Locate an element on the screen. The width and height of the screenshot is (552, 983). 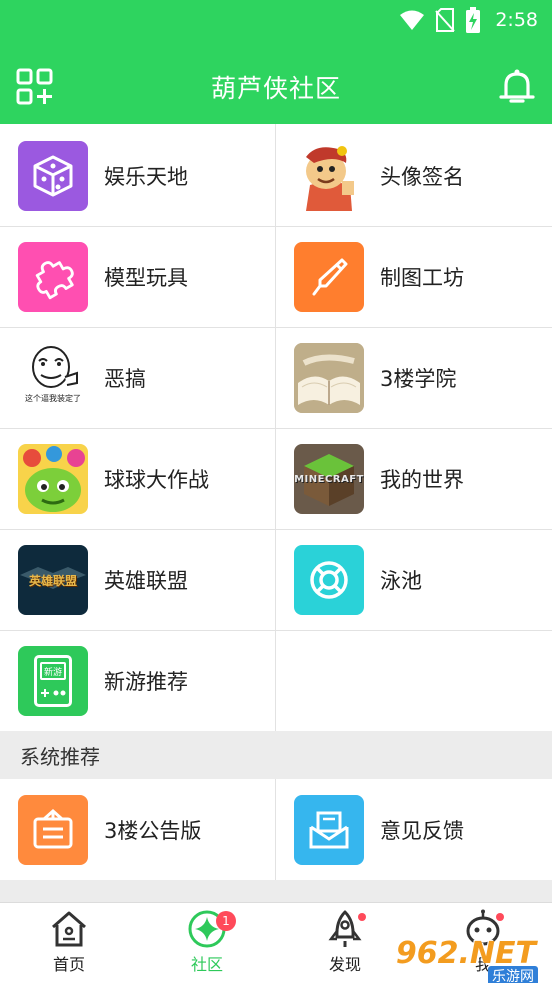
handheld-console-icon: 新游 is located at coordinates (53, 681).